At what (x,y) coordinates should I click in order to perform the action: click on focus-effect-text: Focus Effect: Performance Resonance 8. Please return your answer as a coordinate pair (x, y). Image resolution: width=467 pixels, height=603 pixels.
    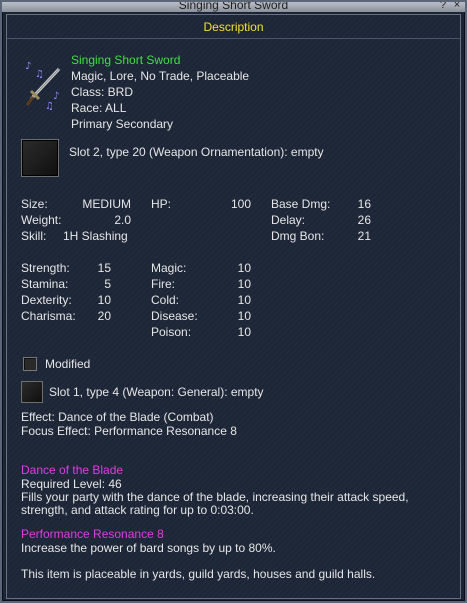
    Looking at the image, I should click on (129, 431).